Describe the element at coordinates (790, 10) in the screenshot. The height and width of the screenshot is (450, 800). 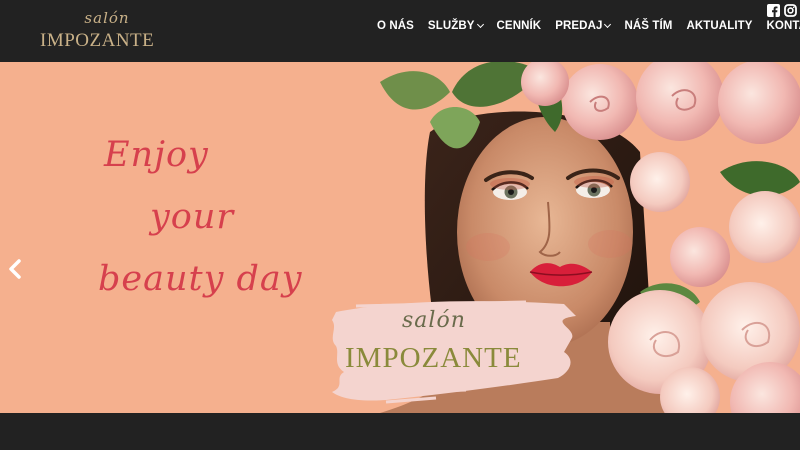
I see `instagram-icon` at that location.